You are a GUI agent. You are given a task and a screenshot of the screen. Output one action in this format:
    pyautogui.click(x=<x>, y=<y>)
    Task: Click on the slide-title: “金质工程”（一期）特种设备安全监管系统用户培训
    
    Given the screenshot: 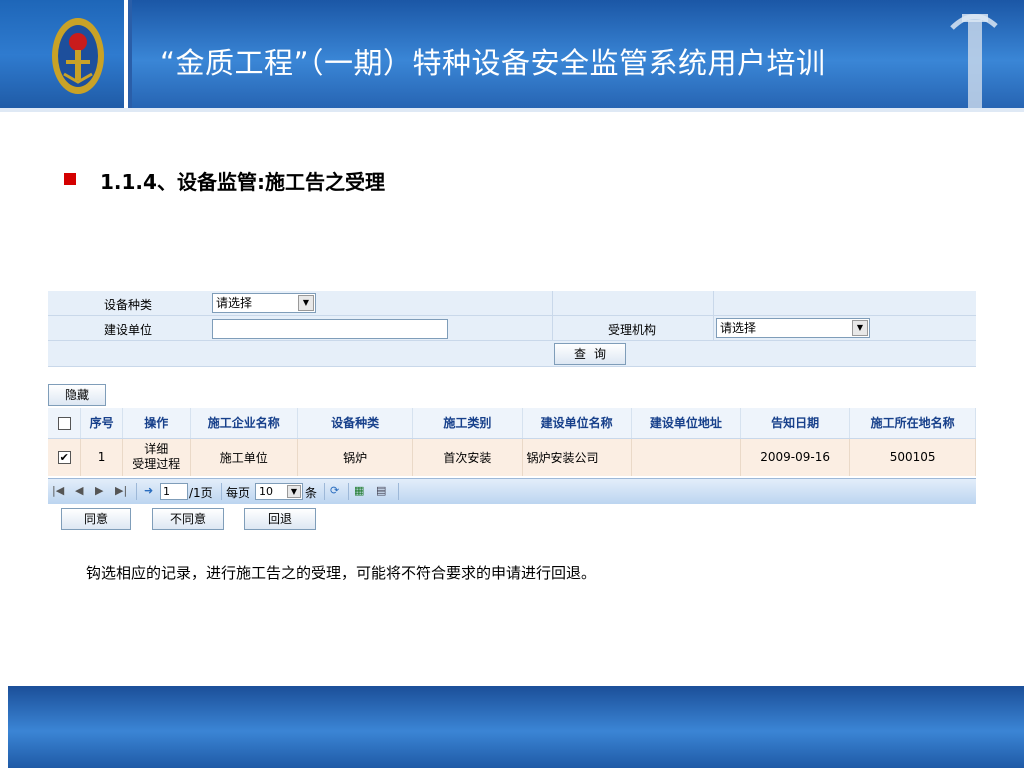 What is the action you would take?
    pyautogui.click(x=493, y=63)
    